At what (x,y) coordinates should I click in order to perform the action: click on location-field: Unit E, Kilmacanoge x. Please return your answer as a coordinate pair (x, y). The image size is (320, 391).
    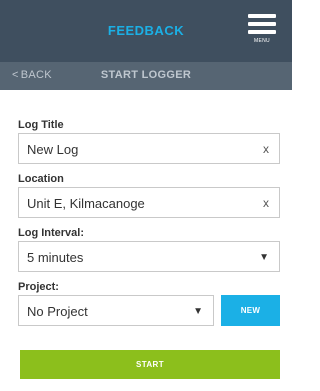
    Looking at the image, I should click on (149, 202).